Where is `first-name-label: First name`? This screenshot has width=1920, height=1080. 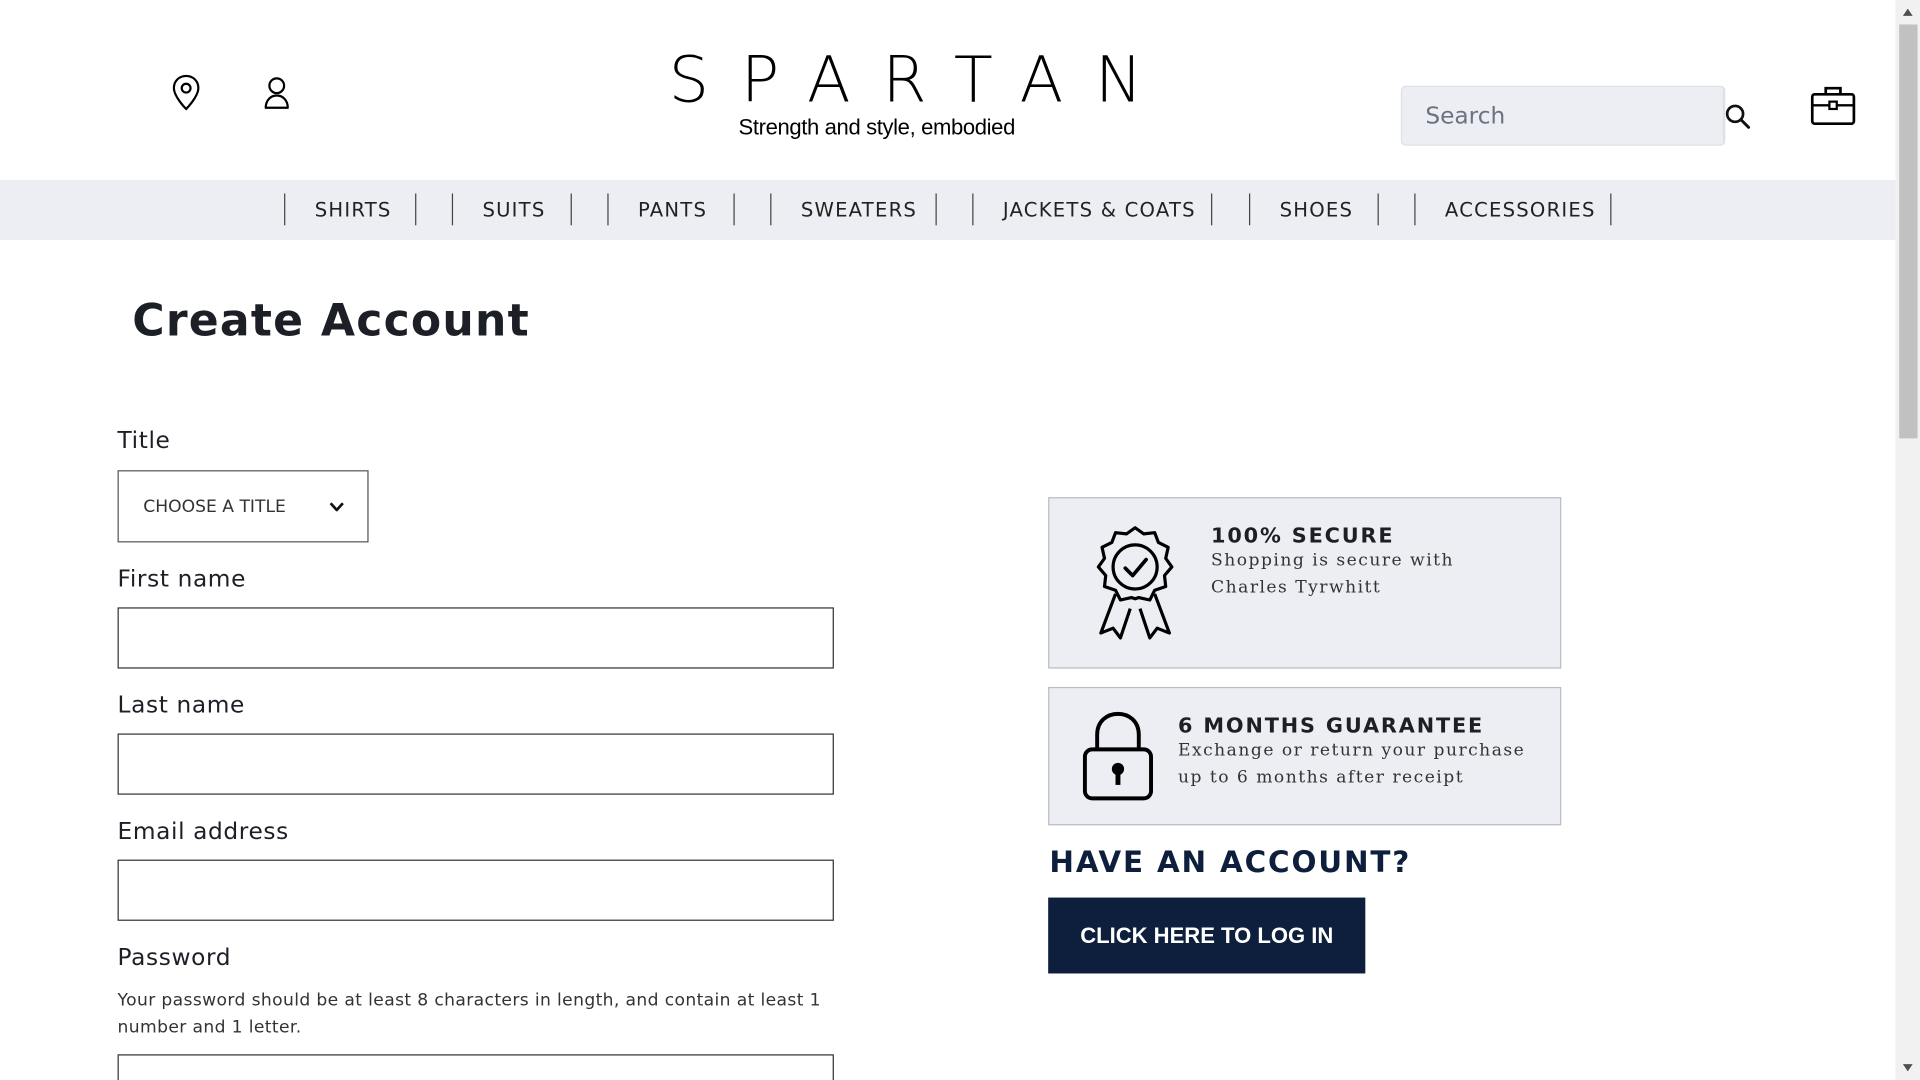
first-name-label: First name is located at coordinates (182, 579).